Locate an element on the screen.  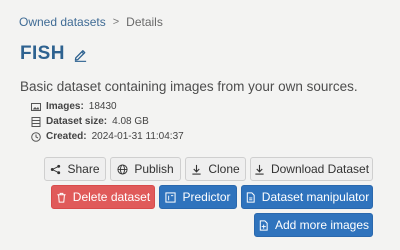
delete-label: Delete dataset is located at coordinates (111, 197).